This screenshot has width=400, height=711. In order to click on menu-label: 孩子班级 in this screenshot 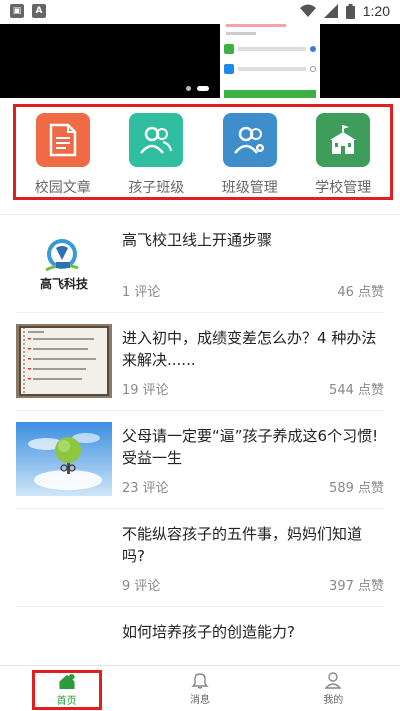, I will do `click(156, 188)`.